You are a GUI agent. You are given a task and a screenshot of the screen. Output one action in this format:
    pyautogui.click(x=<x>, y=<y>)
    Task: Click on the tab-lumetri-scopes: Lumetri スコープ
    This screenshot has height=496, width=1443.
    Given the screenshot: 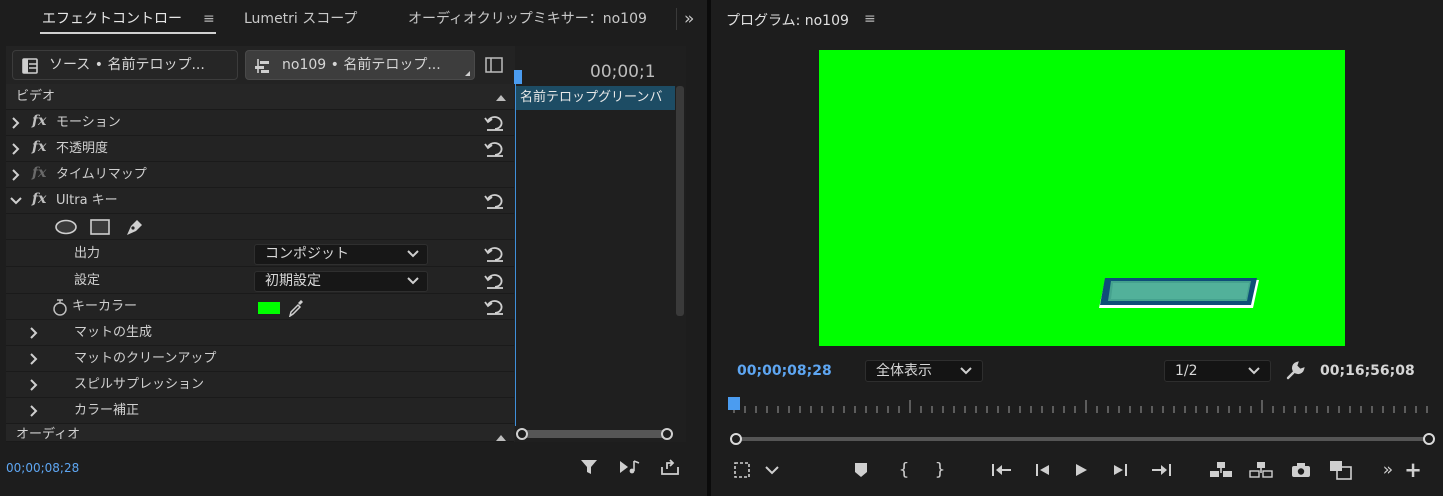 What is the action you would take?
    pyautogui.click(x=319, y=19)
    